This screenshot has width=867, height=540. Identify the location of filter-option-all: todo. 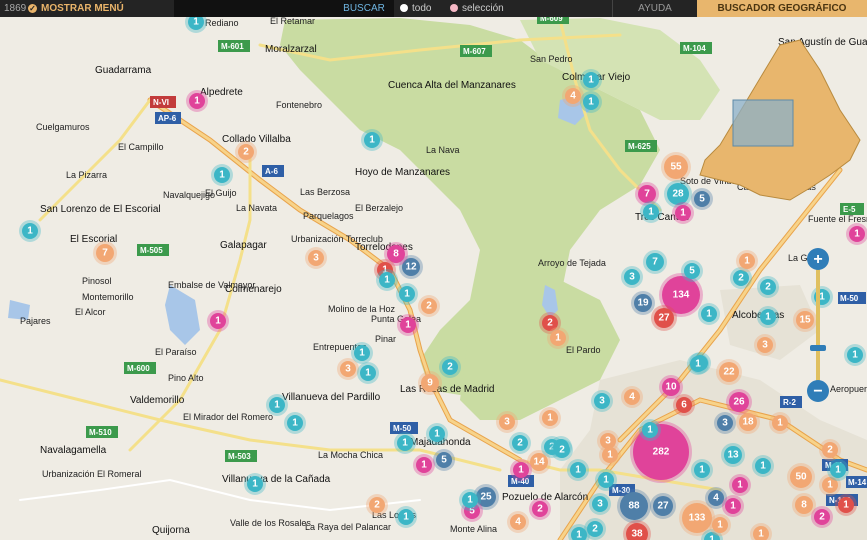
(415, 8).